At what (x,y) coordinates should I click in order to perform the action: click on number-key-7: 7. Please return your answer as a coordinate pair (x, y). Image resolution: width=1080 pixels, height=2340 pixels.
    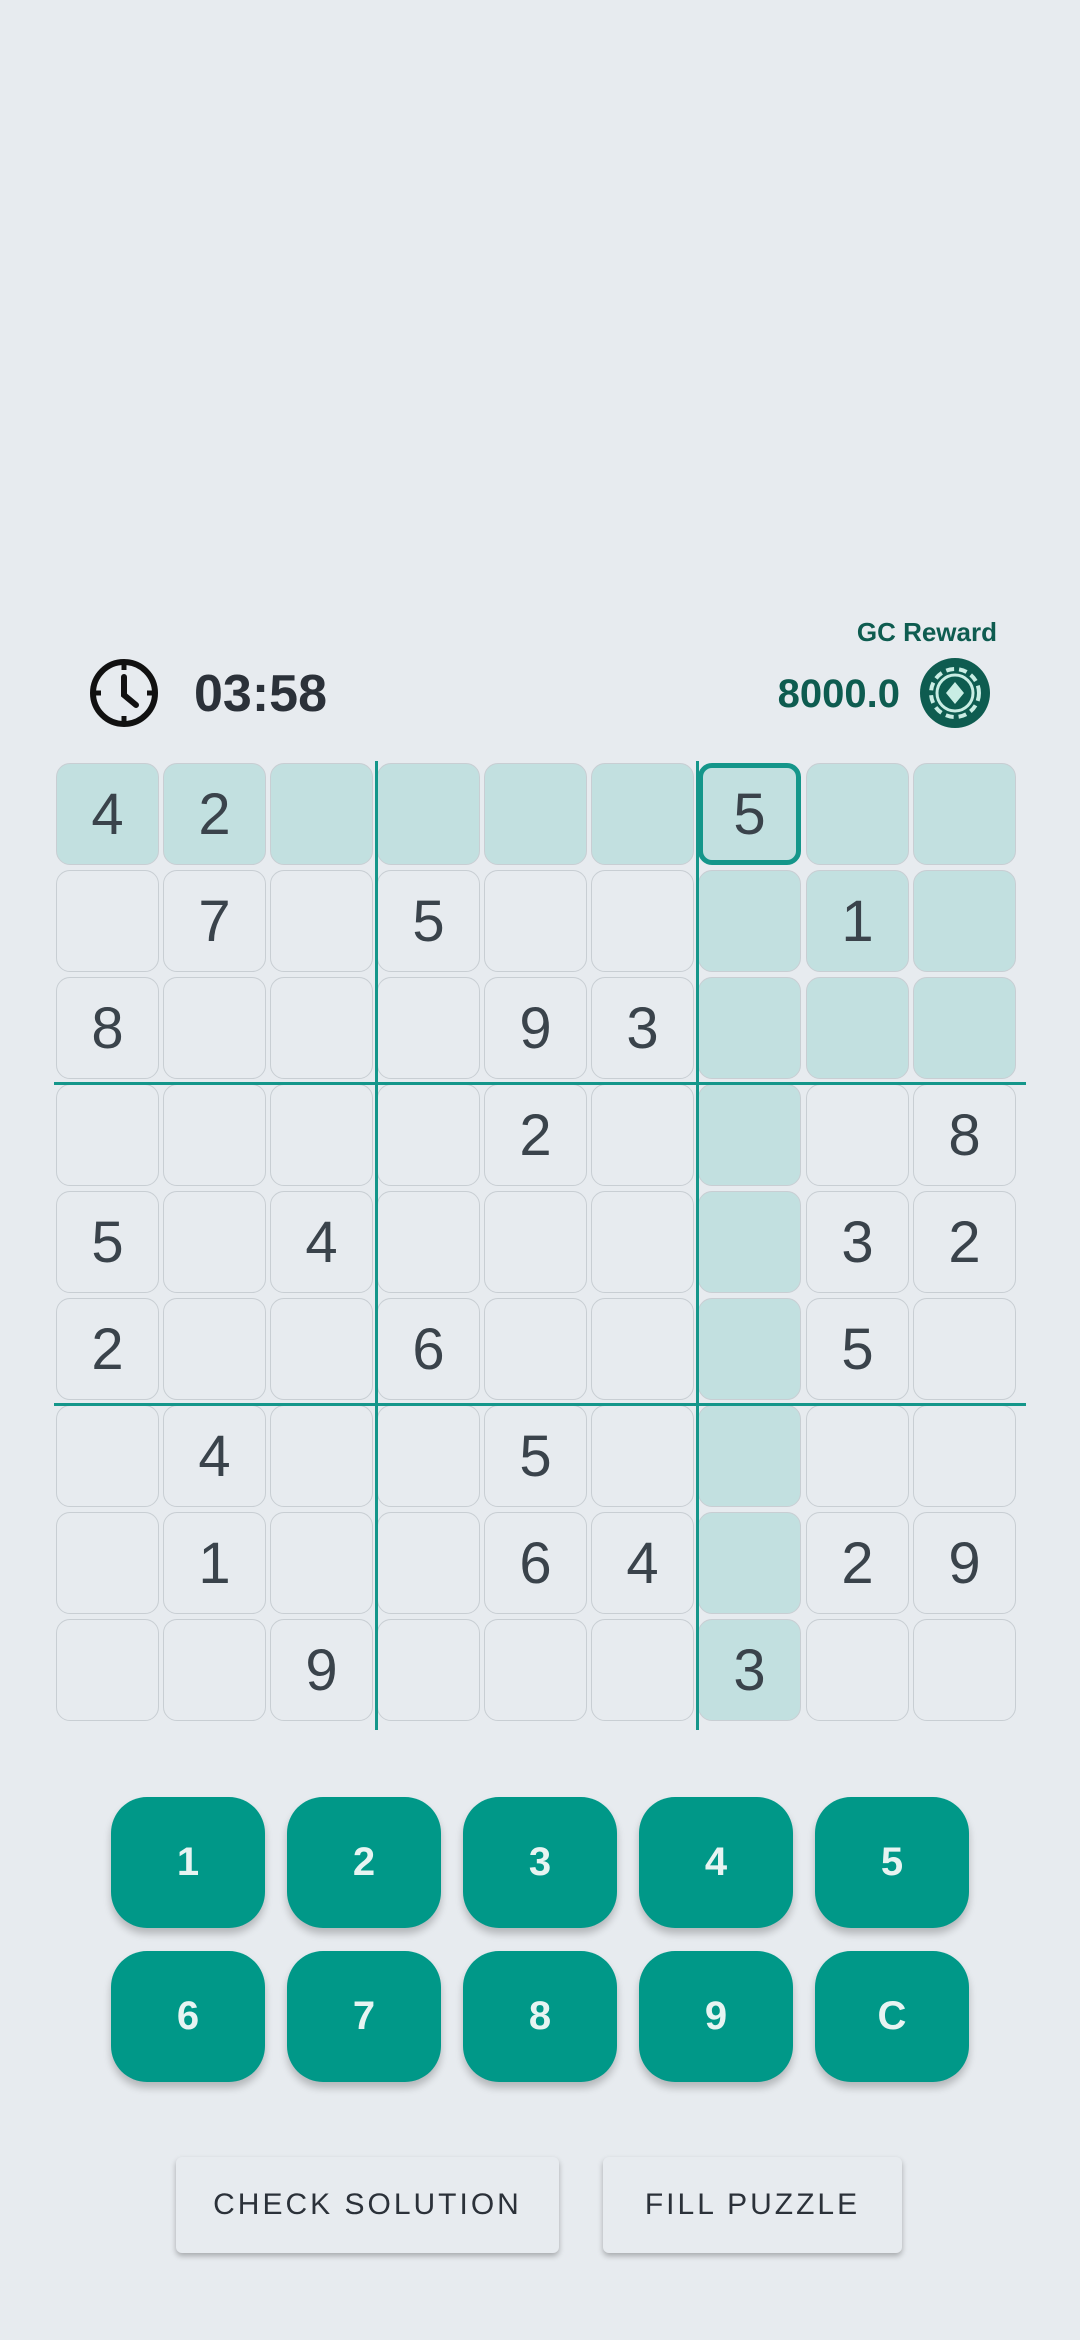
    Looking at the image, I should click on (364, 2016).